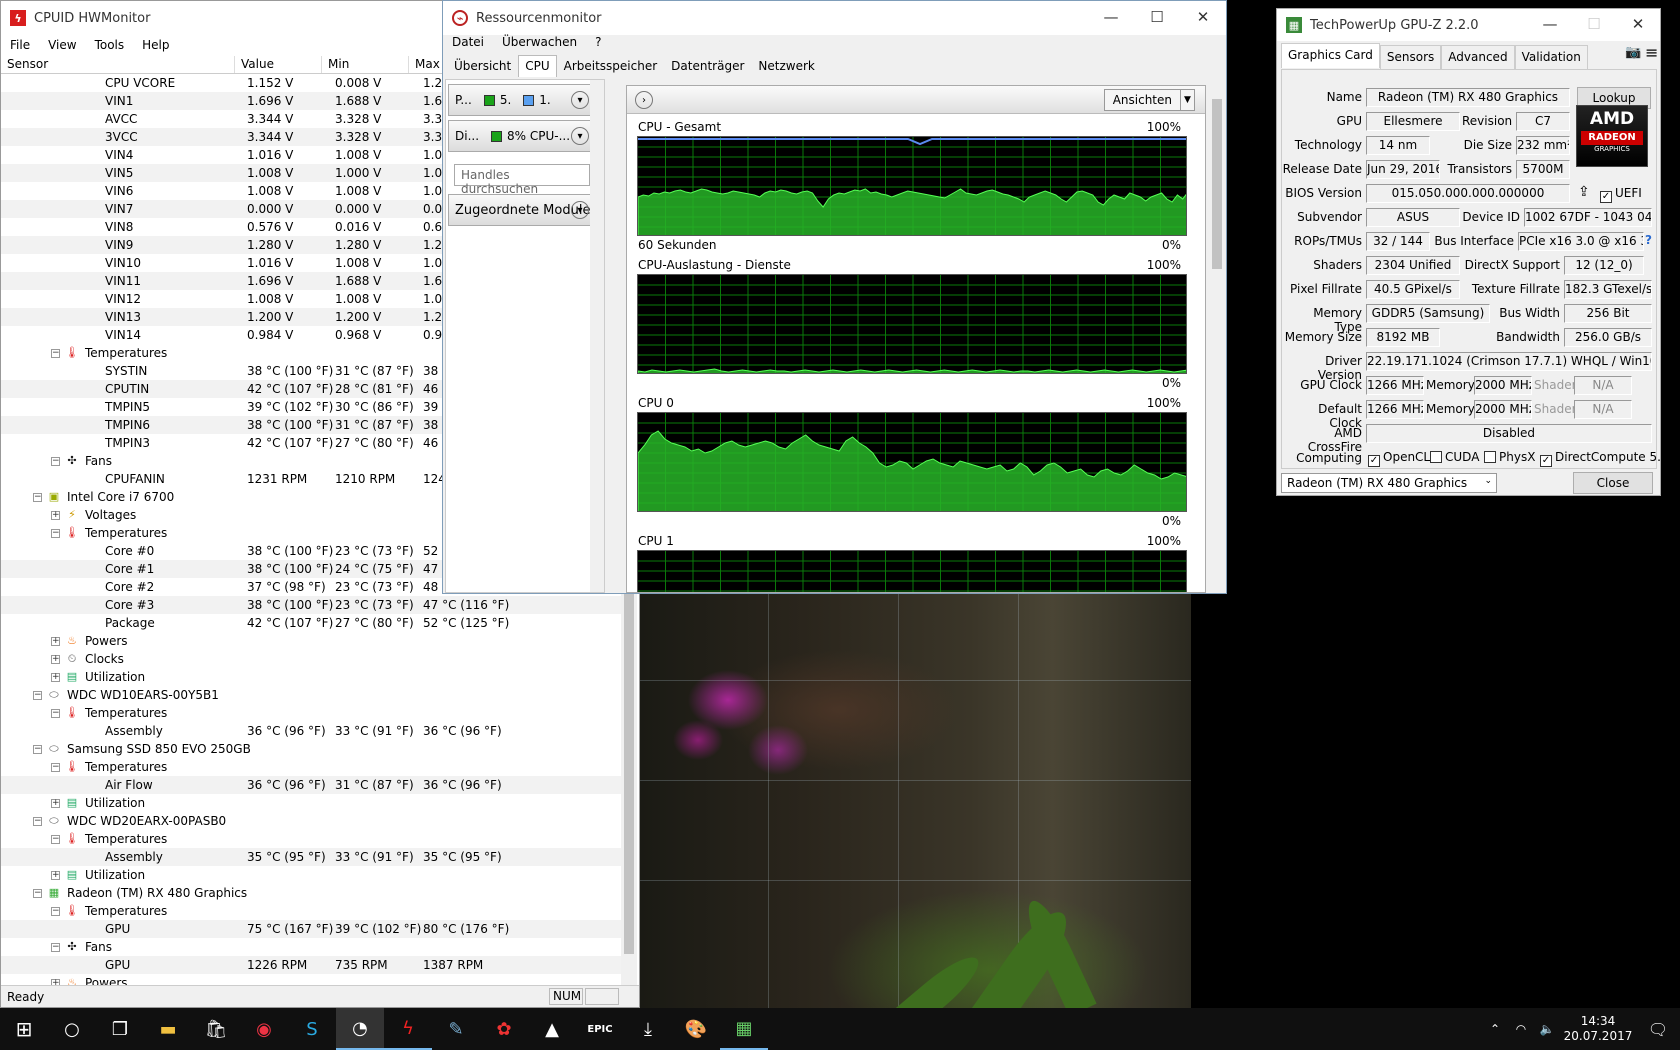 The height and width of the screenshot is (1050, 1680). Describe the element at coordinates (408, 1029) in the screenshot. I see `hwmonitor-taskbar-icon: ϟ` at that location.